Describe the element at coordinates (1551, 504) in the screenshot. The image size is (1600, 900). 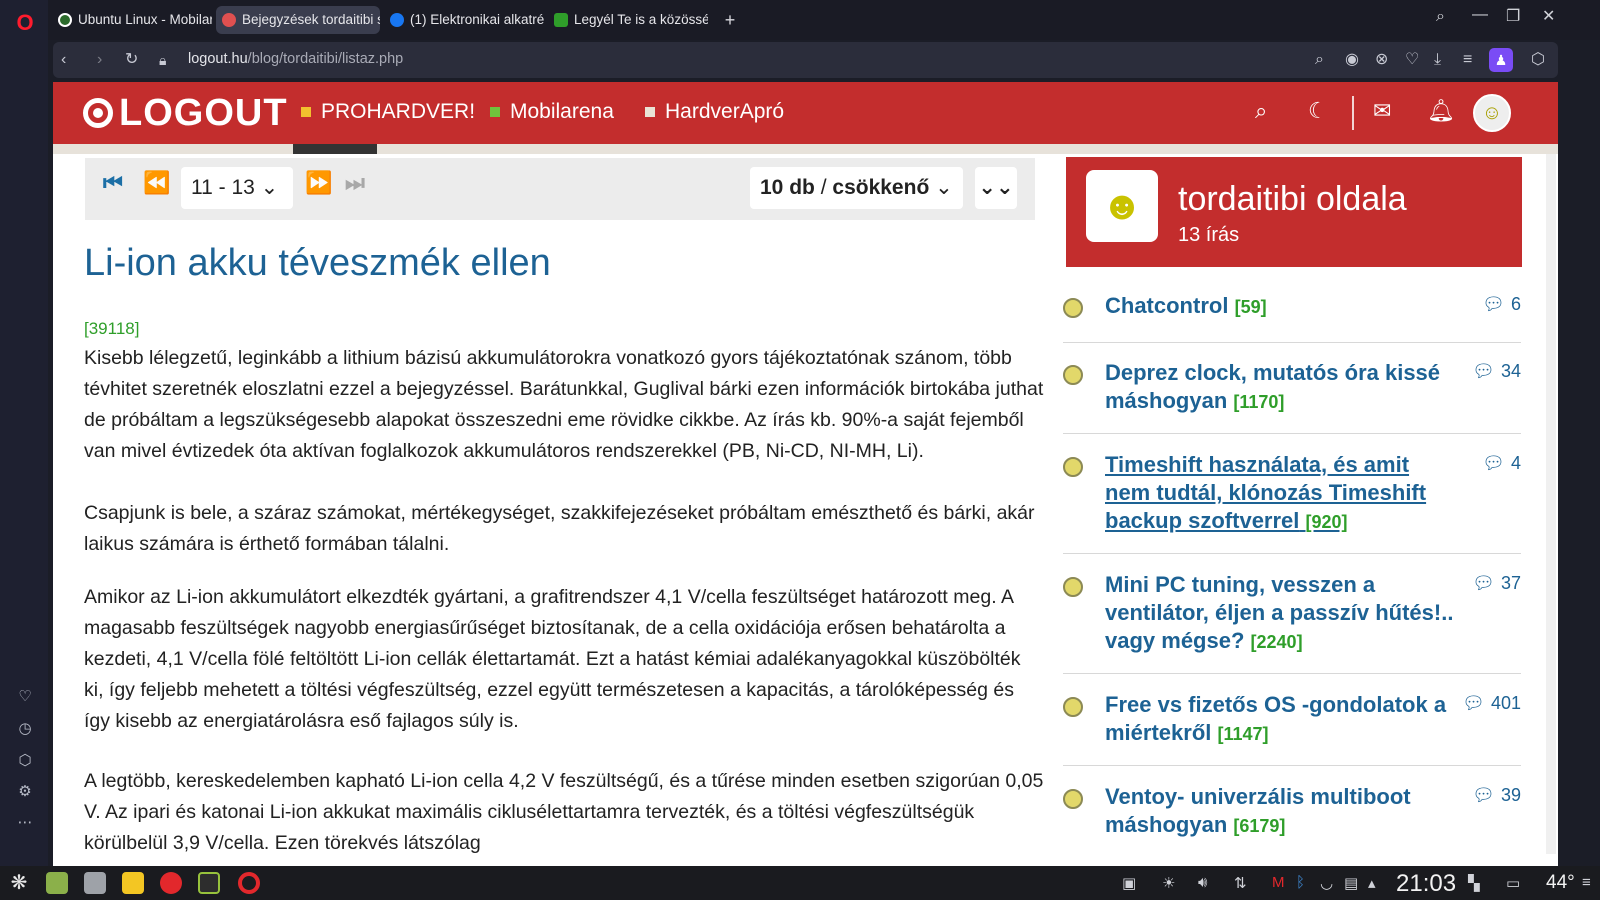
I see `scrollbar` at that location.